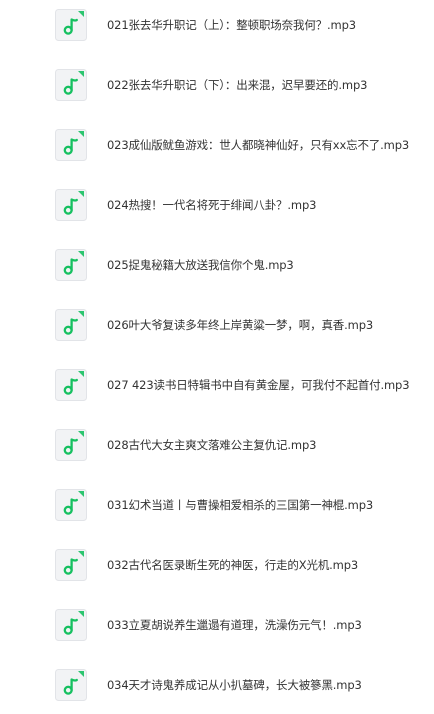 Image resolution: width=434 pixels, height=714 pixels. I want to click on file-name: 026叶大爷复读多年终上岸黄粱一梦，啊，真香.mp3, so click(240, 325).